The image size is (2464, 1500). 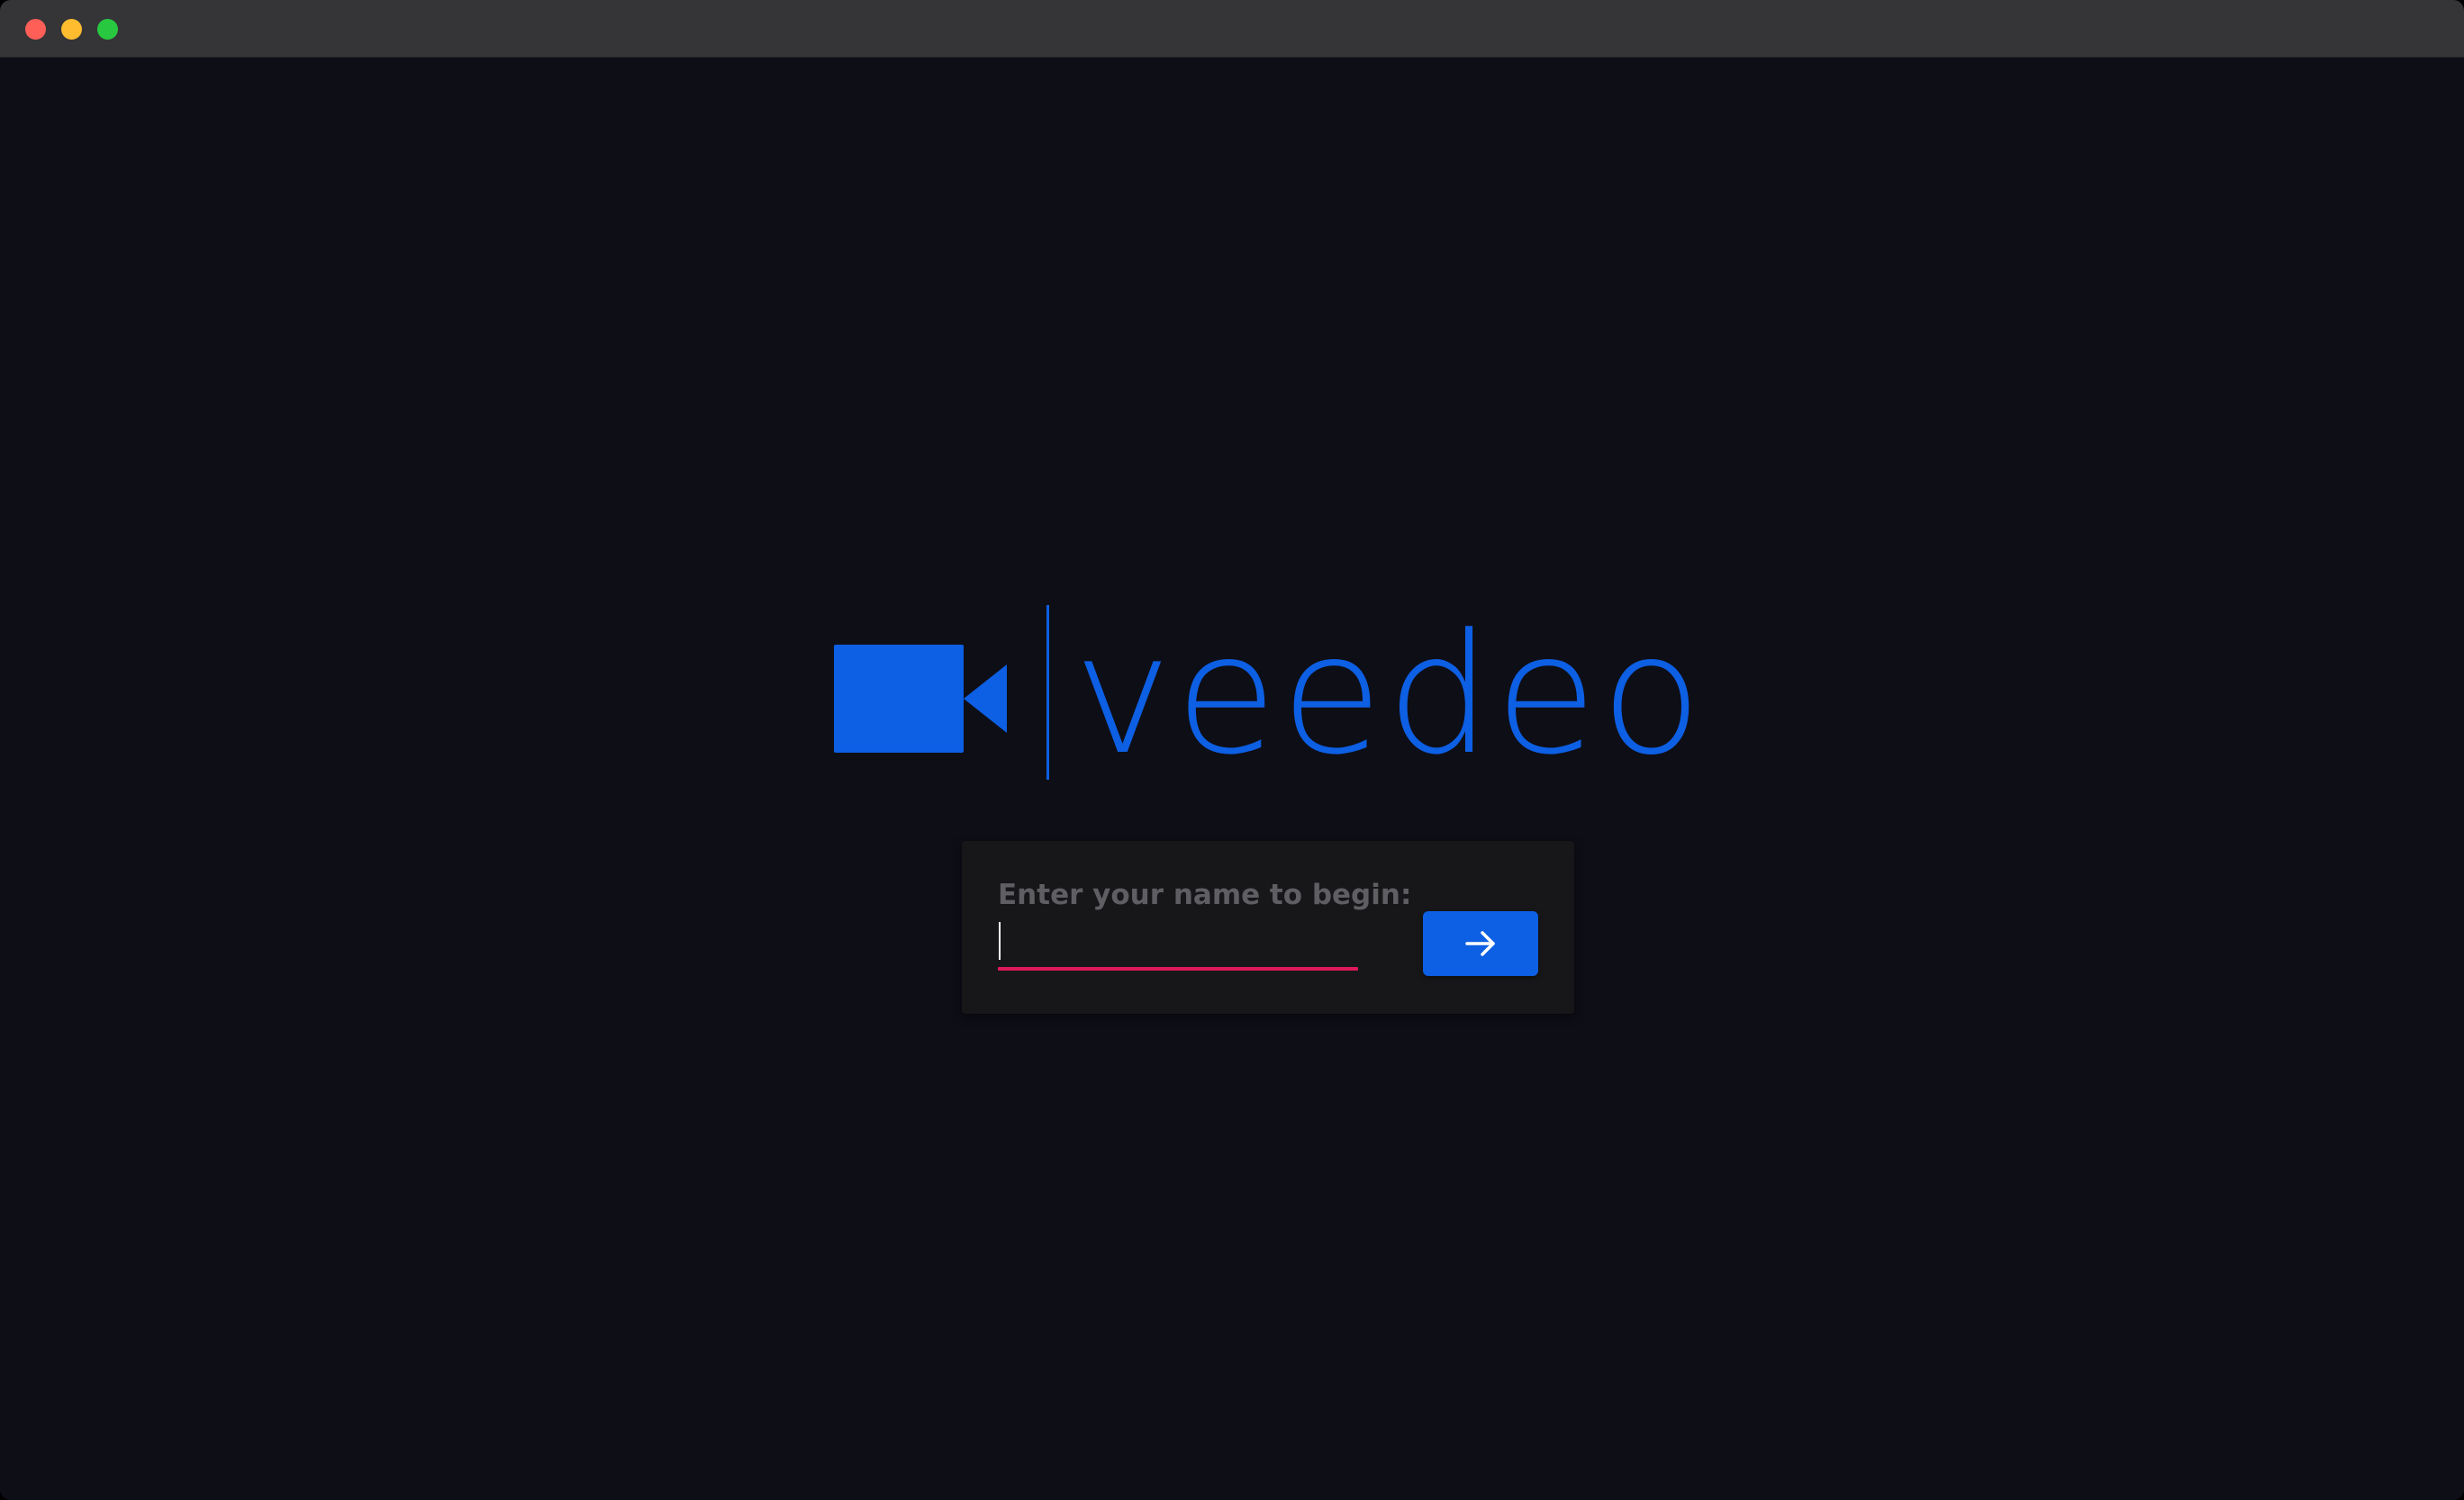 What do you see at coordinates (1000, 941) in the screenshot?
I see `text-cursor` at bounding box center [1000, 941].